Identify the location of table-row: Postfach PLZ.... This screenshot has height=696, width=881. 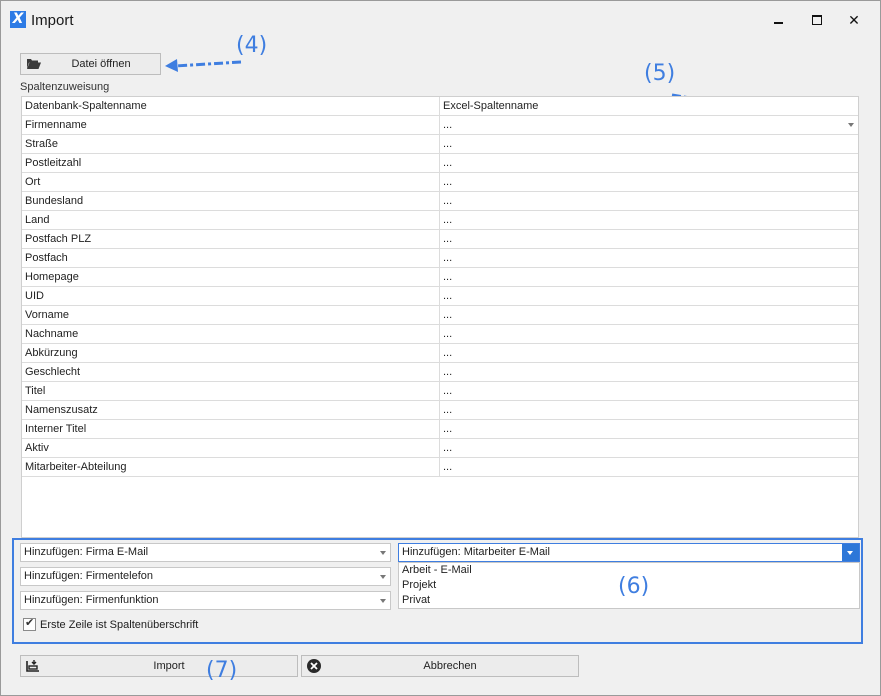
(440, 239).